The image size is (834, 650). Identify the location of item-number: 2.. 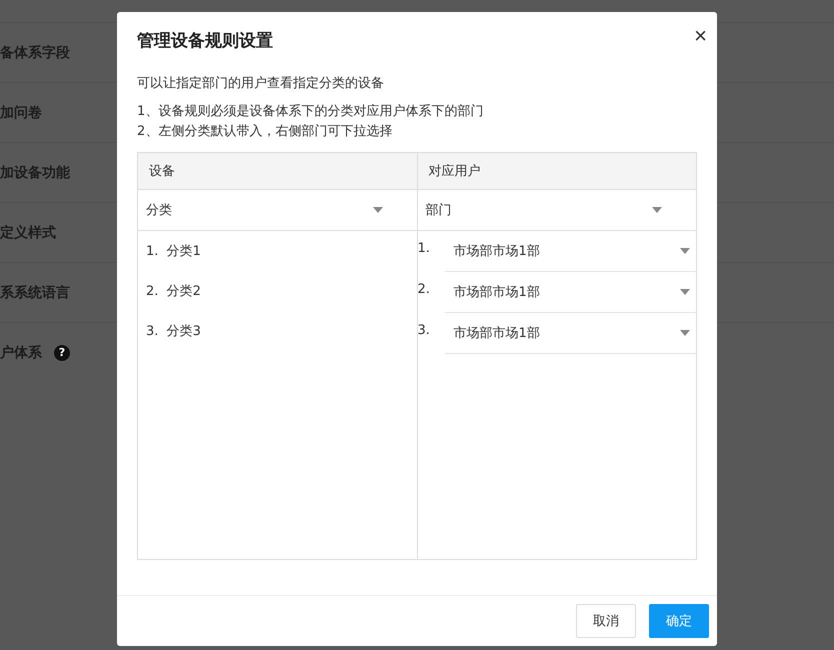
(424, 289).